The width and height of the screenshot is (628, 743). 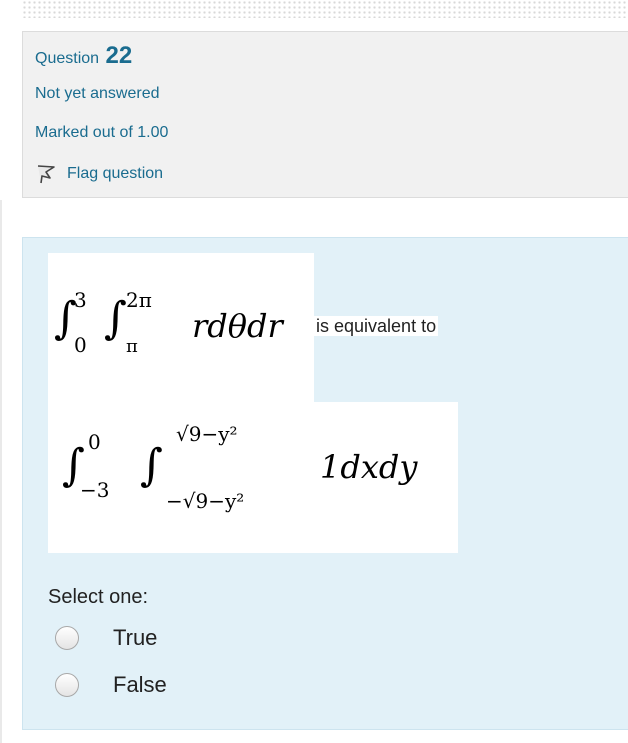 What do you see at coordinates (135, 637) in the screenshot?
I see `option-true-label: True` at bounding box center [135, 637].